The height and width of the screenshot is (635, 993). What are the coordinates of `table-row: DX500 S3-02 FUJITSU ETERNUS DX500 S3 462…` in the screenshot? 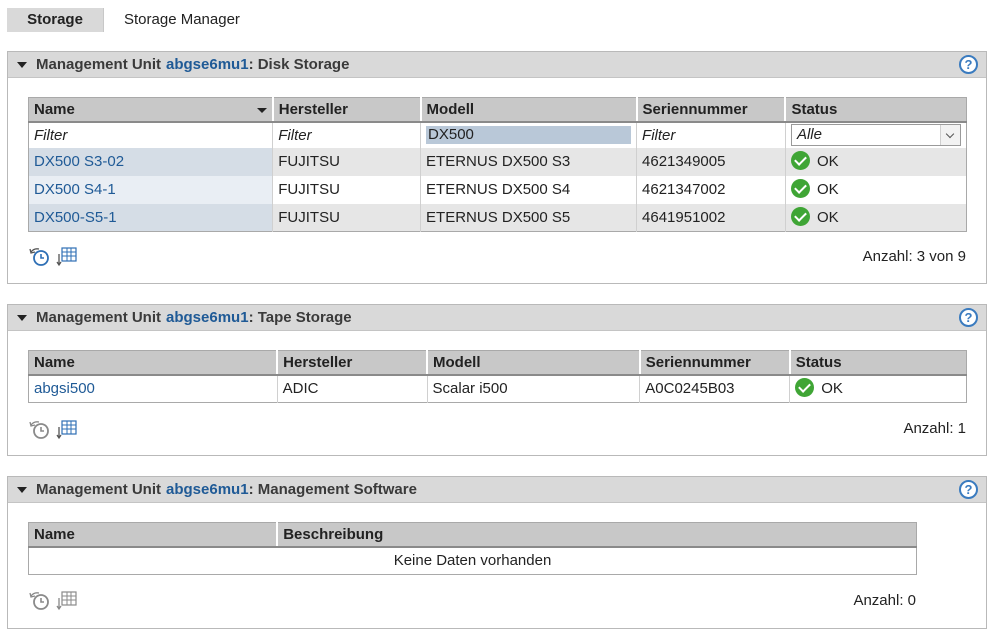 It's located at (497, 161).